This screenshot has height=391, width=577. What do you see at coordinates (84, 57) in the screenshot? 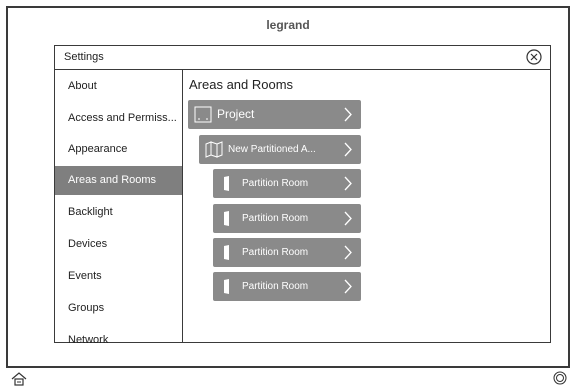
I see `dialog-title: Settings` at bounding box center [84, 57].